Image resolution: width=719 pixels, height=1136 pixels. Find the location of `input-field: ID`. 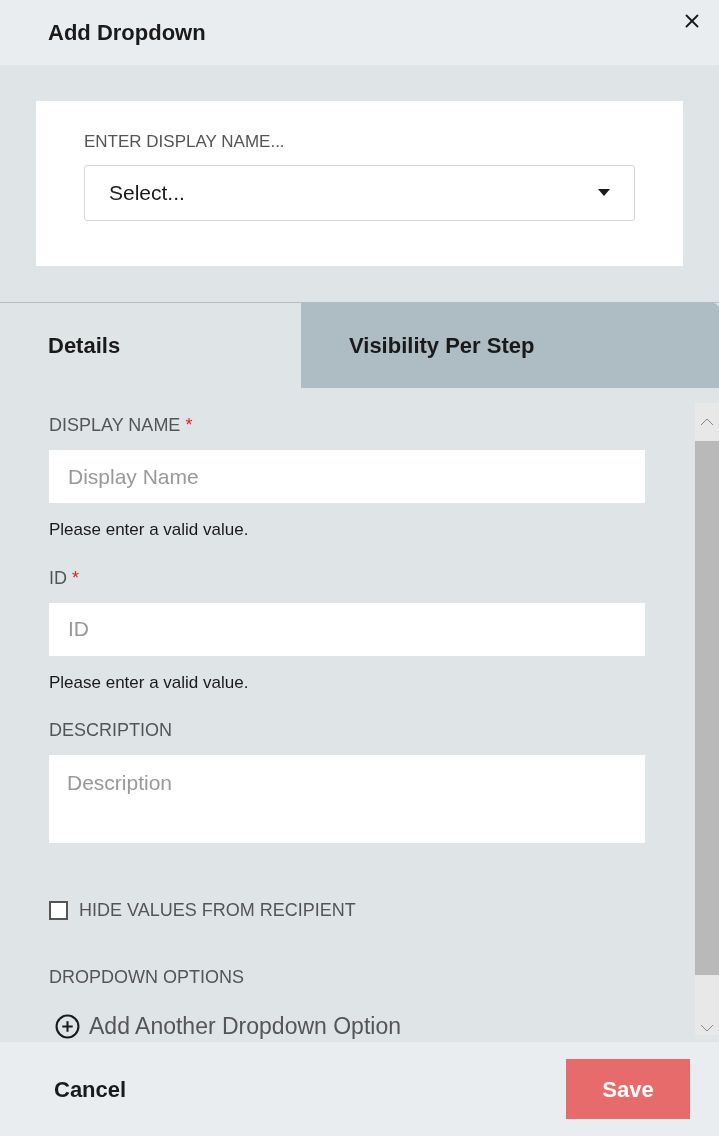

input-field: ID is located at coordinates (347, 629).